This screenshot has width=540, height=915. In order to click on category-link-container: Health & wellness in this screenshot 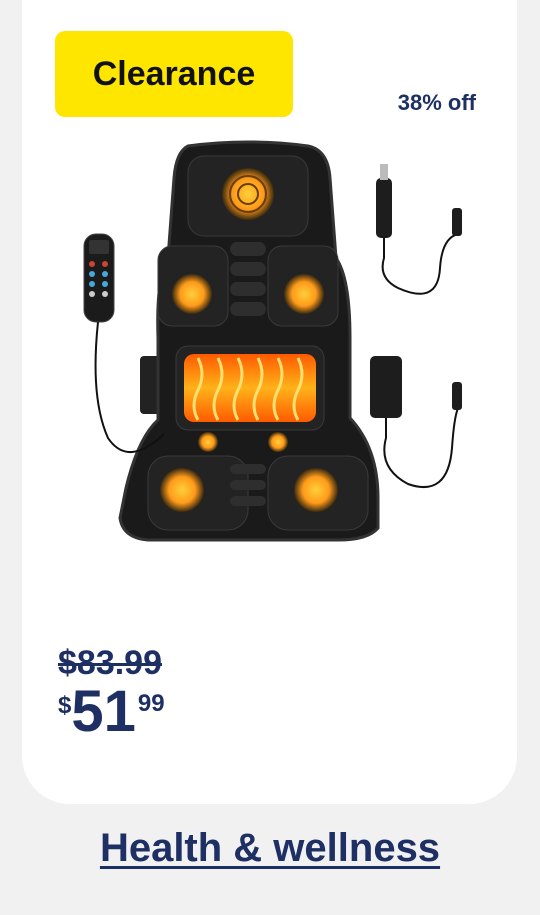, I will do `click(270, 848)`.